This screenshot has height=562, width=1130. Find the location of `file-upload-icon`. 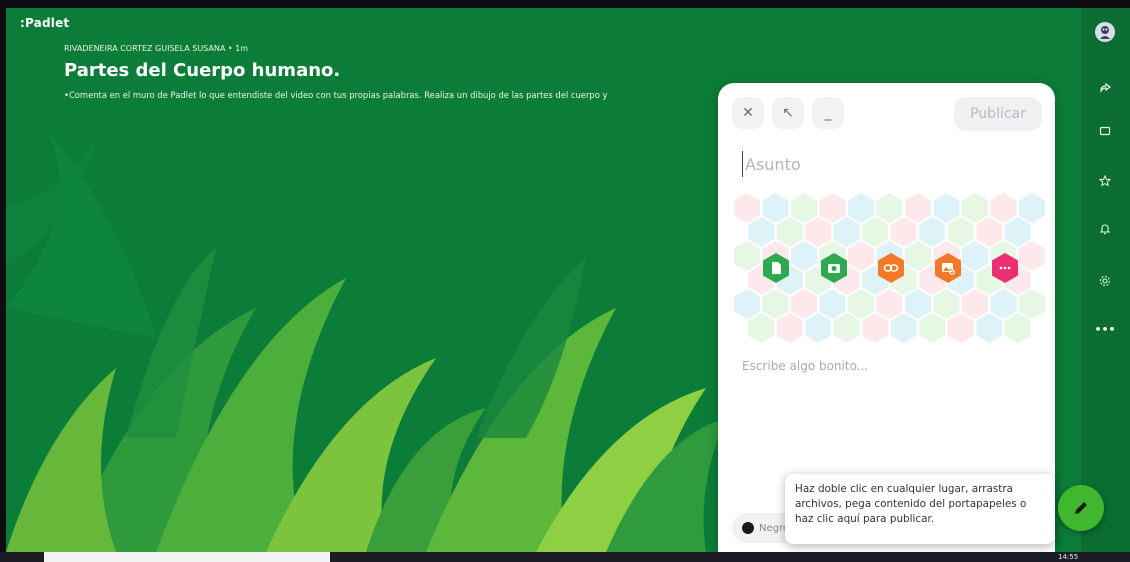

file-upload-icon is located at coordinates (776, 268).